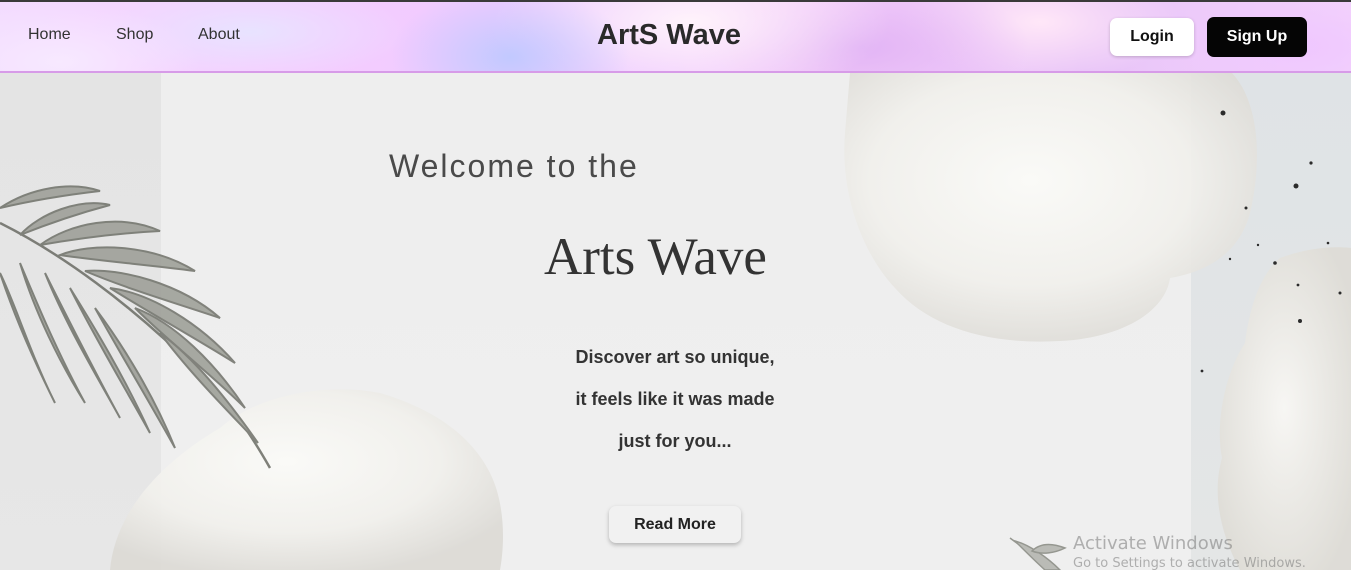  Describe the element at coordinates (1153, 543) in the screenshot. I see `watermark-line-1: Activate Windows` at that location.